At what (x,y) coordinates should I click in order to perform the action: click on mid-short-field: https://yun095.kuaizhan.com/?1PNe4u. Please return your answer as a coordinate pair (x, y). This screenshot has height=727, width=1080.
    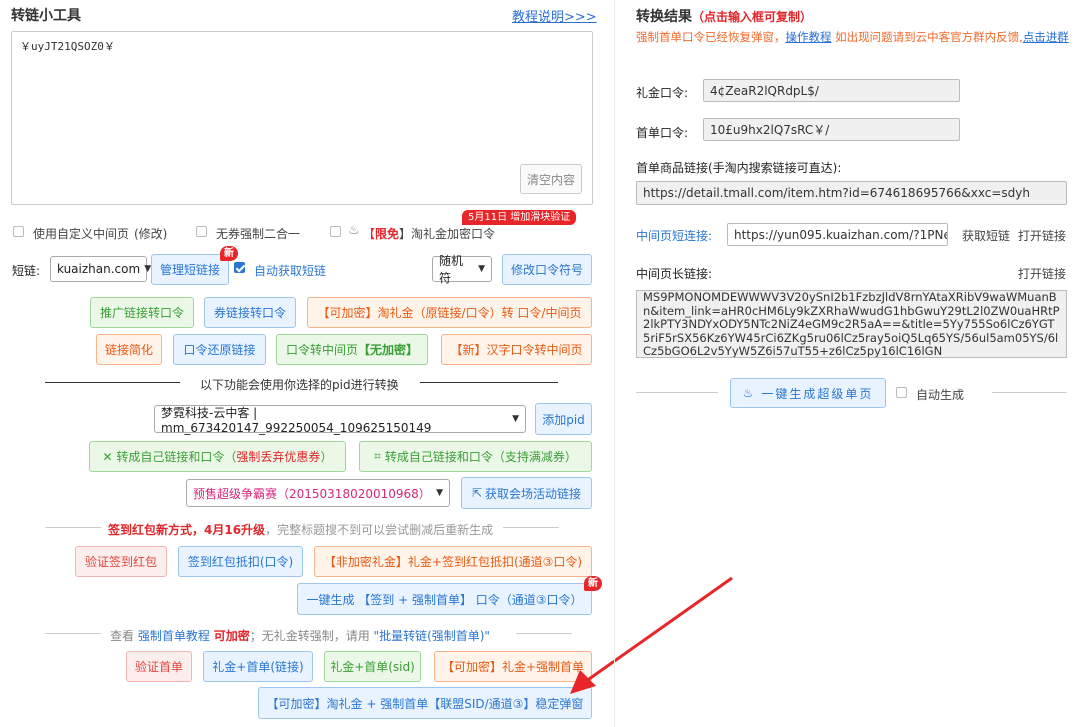
    Looking at the image, I should click on (837, 234).